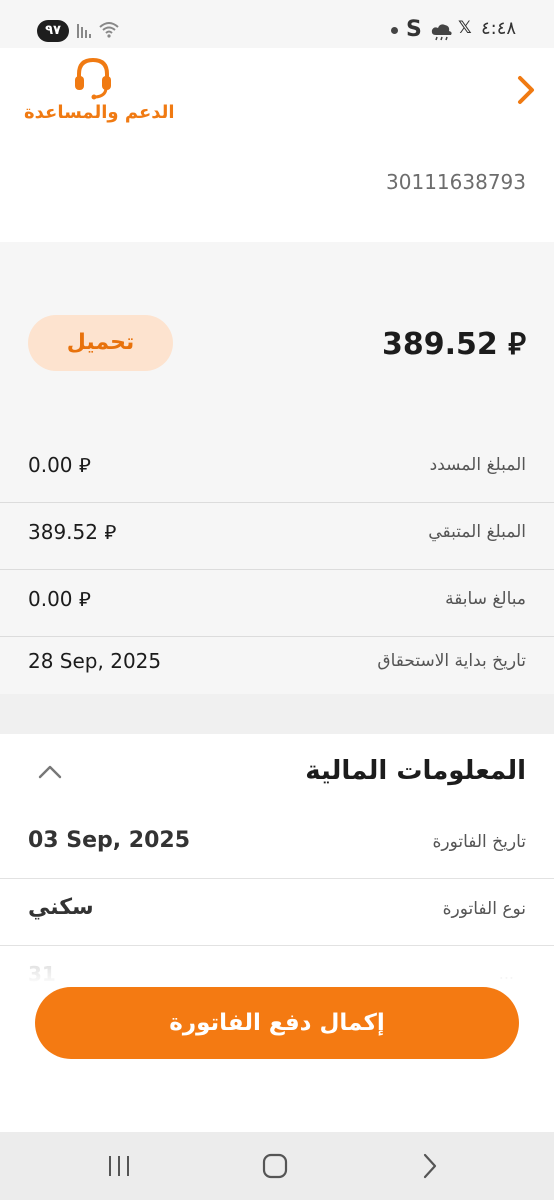  What do you see at coordinates (277, 603) in the screenshot?
I see `previous-amount-row: مبالغ سابقة 0.00 ⃁` at bounding box center [277, 603].